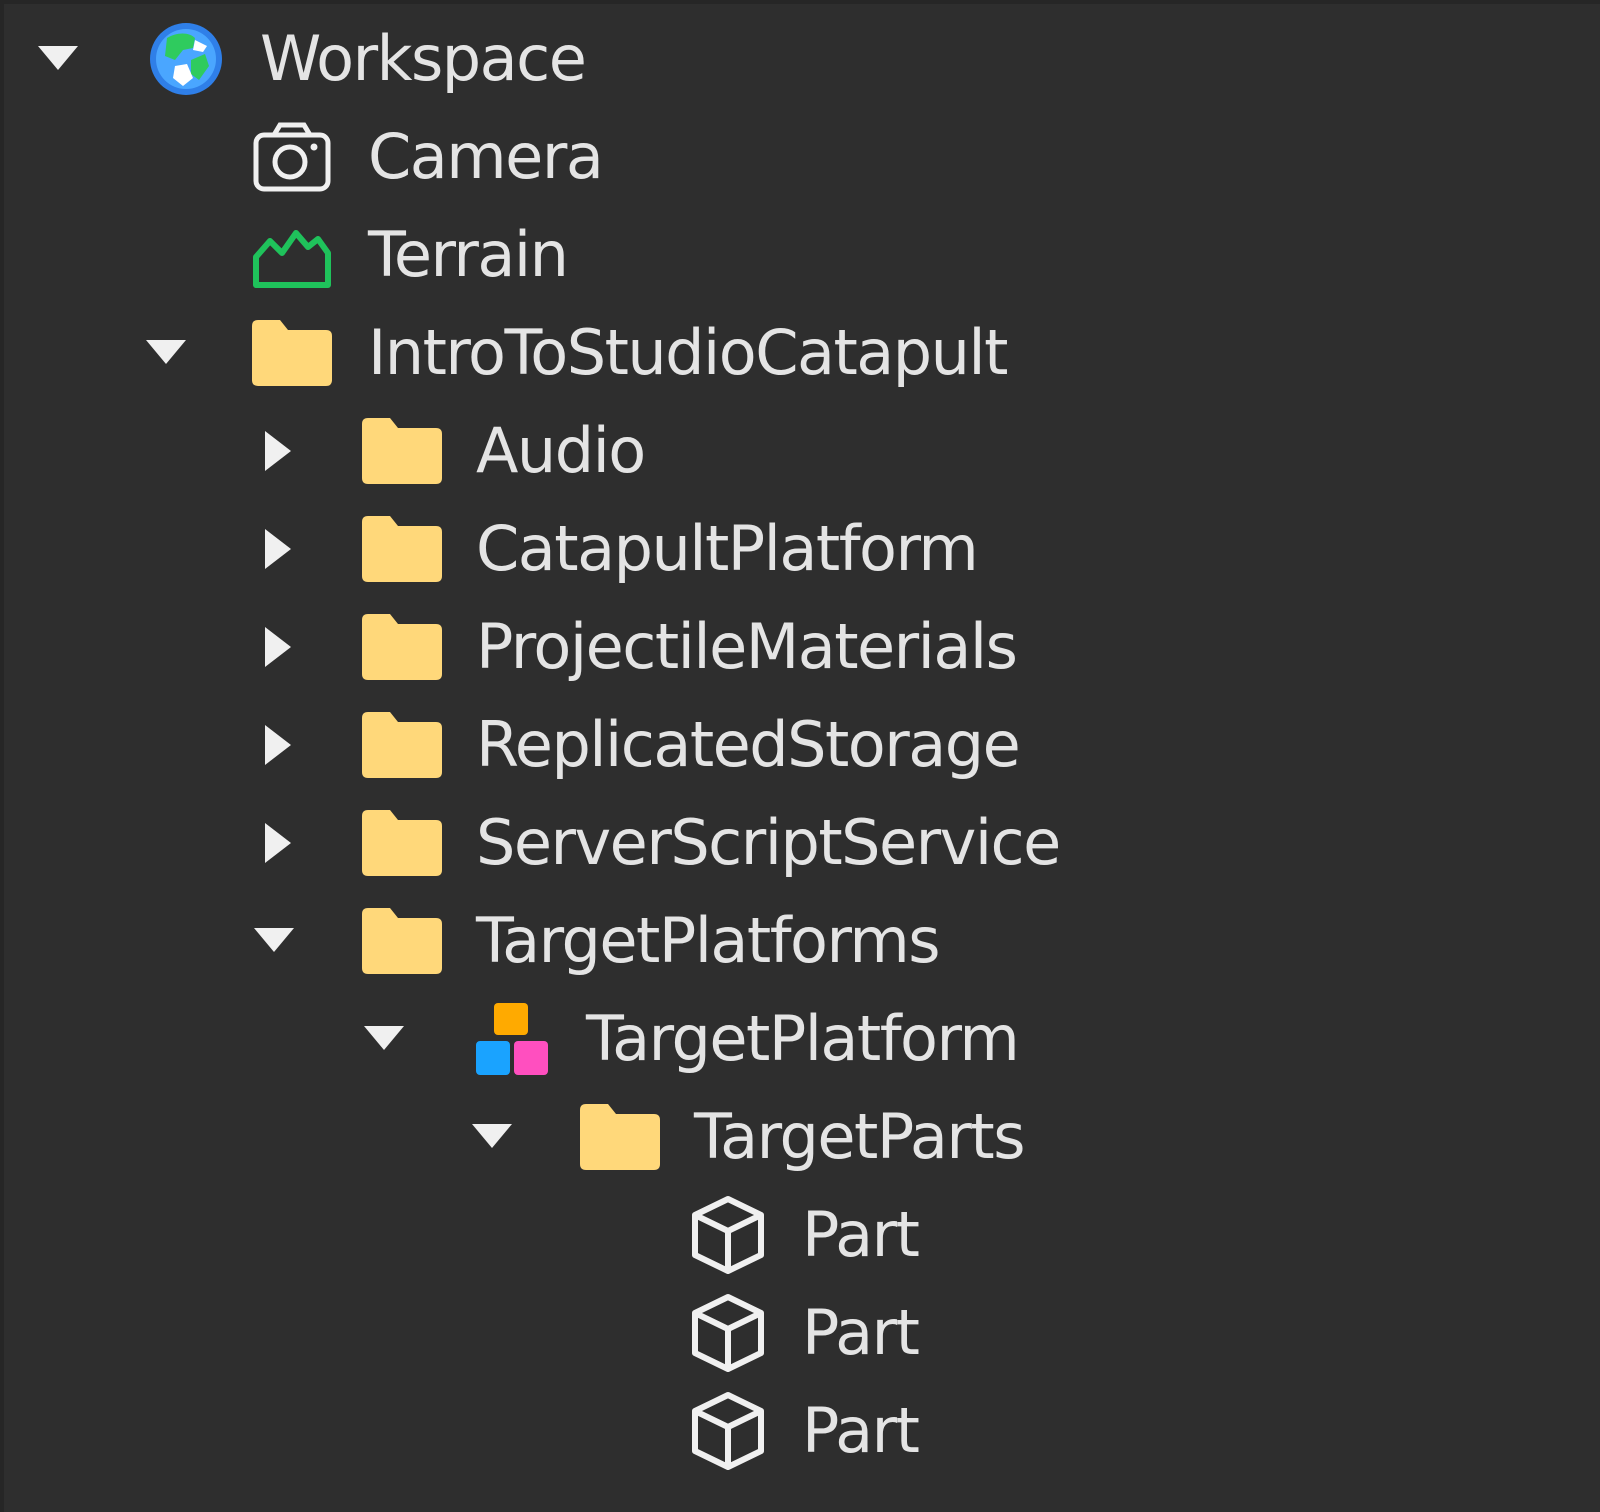 Image resolution: width=1600 pixels, height=1512 pixels. I want to click on tree-item-label: ServerScriptService, so click(768, 842).